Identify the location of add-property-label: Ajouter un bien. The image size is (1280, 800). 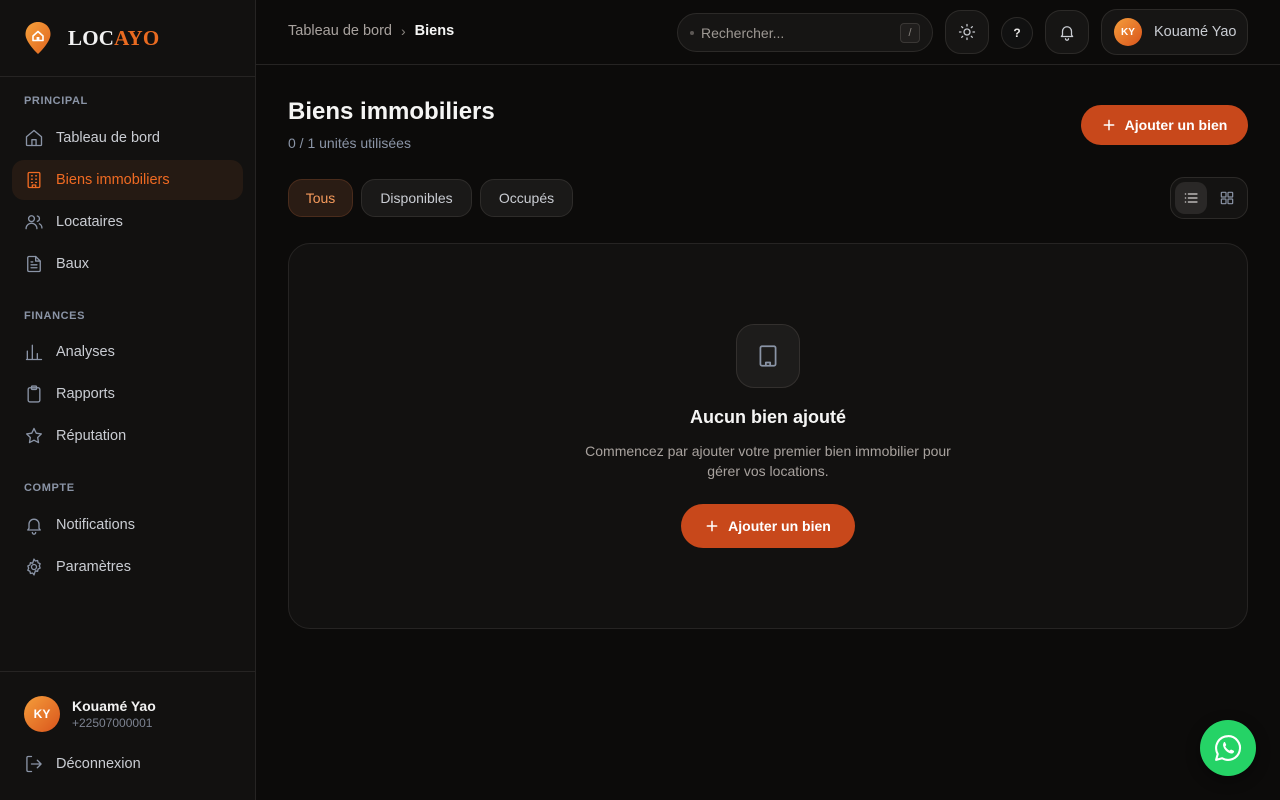
(1176, 125).